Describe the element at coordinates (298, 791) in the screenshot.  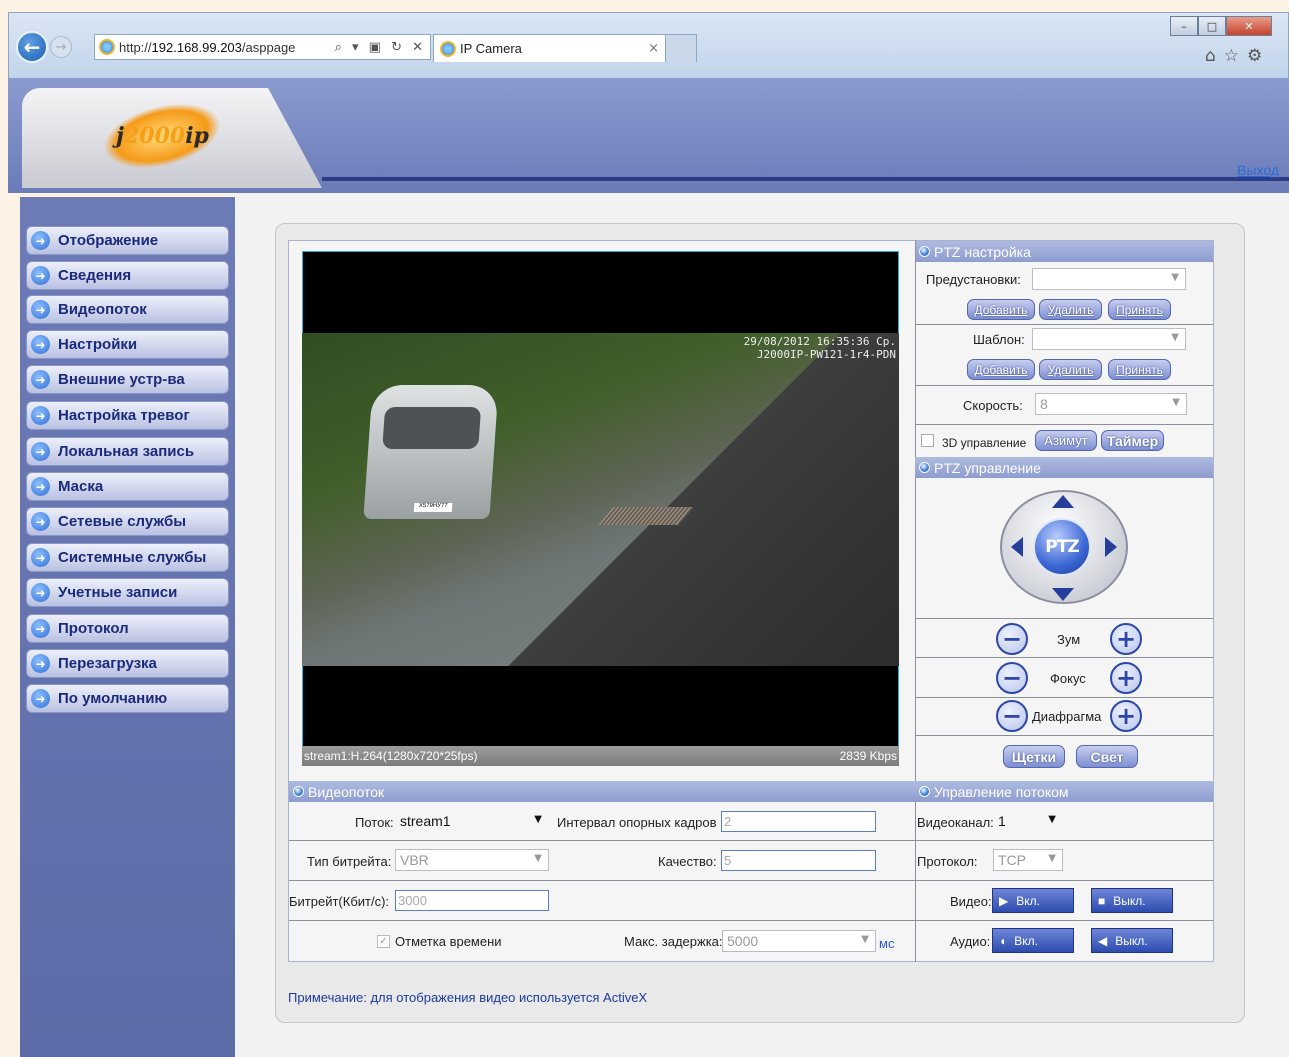
I see `section-dot-icon` at that location.